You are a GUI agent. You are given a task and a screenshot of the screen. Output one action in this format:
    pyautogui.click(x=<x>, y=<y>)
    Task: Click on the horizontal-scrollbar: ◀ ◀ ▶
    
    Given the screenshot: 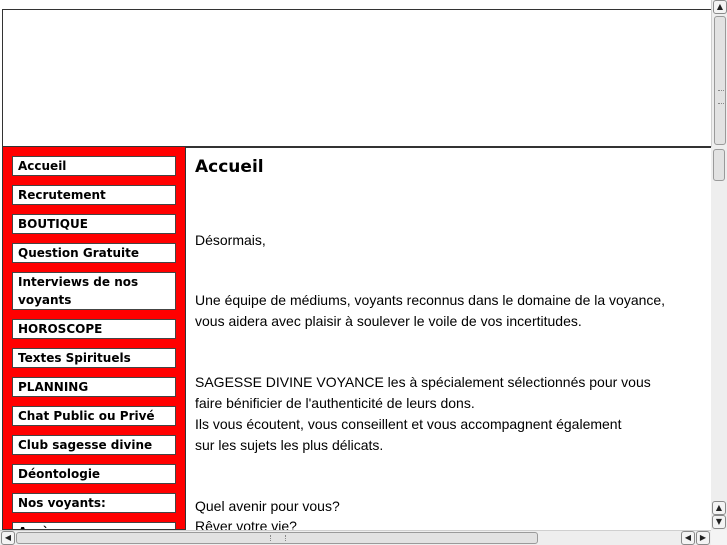 What is the action you would take?
    pyautogui.click(x=355, y=537)
    